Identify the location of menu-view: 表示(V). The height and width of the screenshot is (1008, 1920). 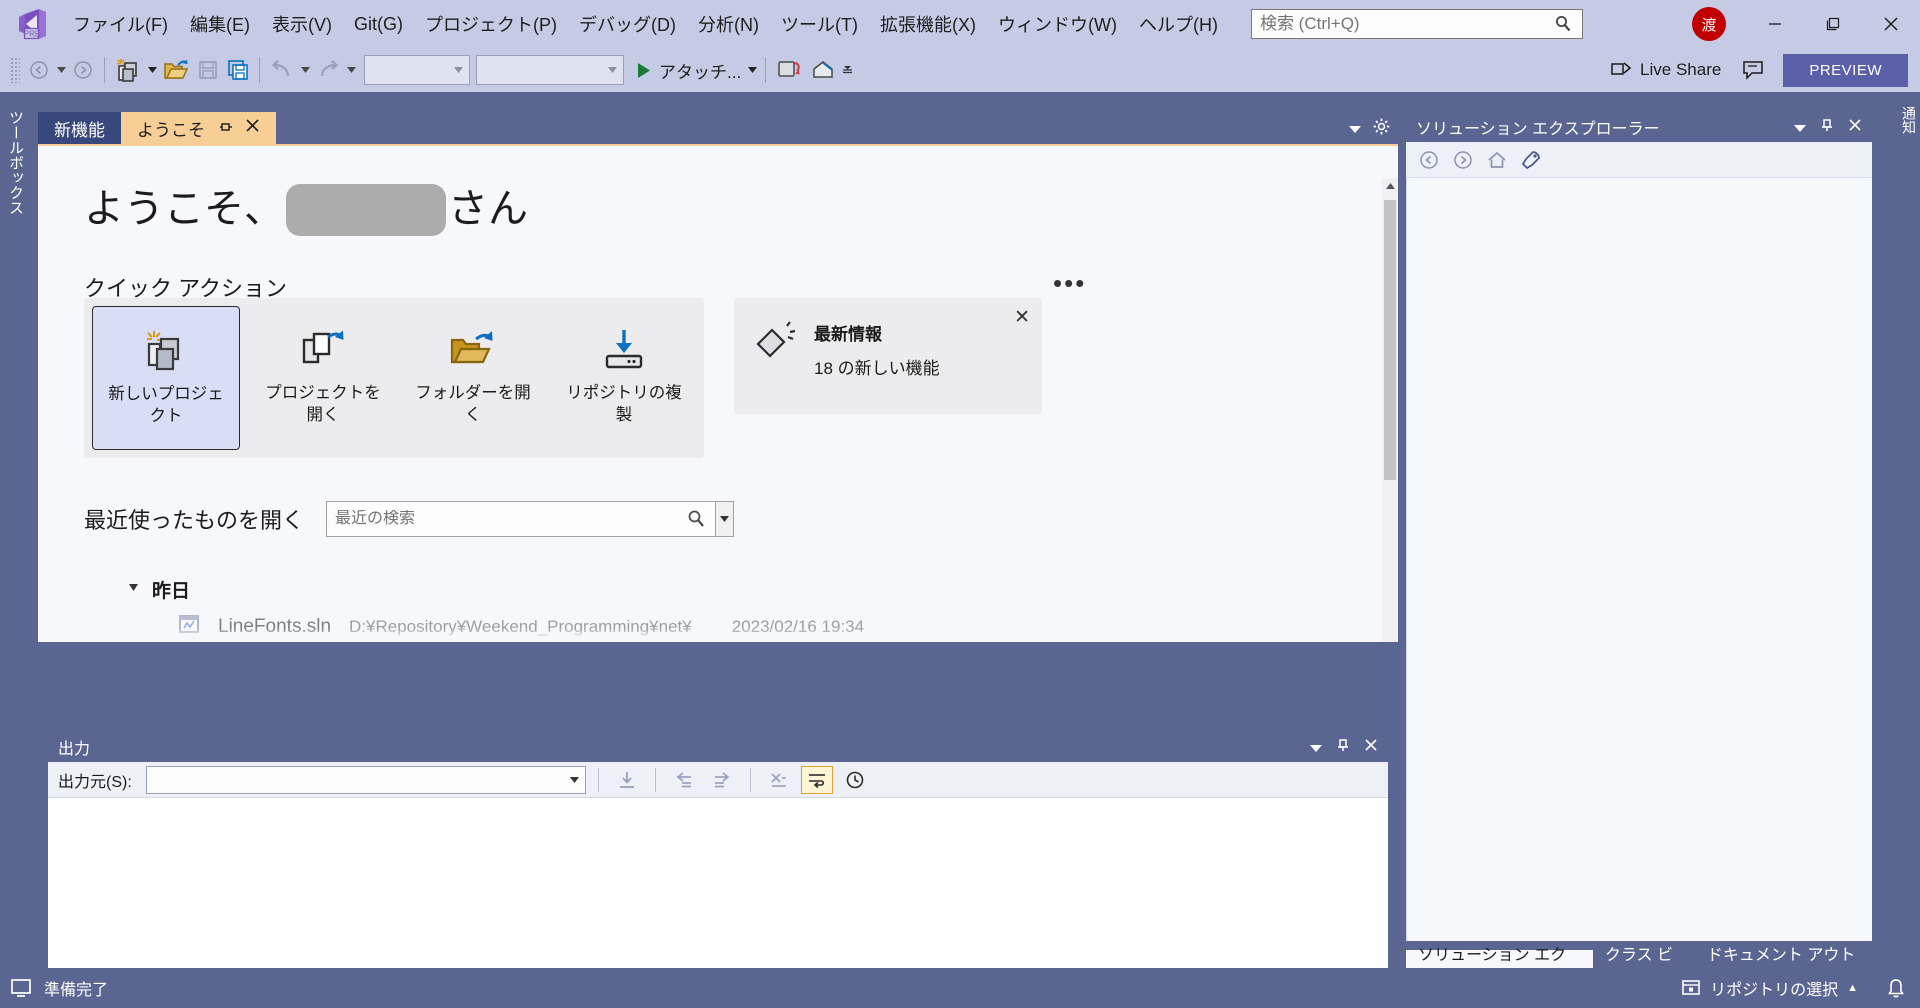
(302, 24).